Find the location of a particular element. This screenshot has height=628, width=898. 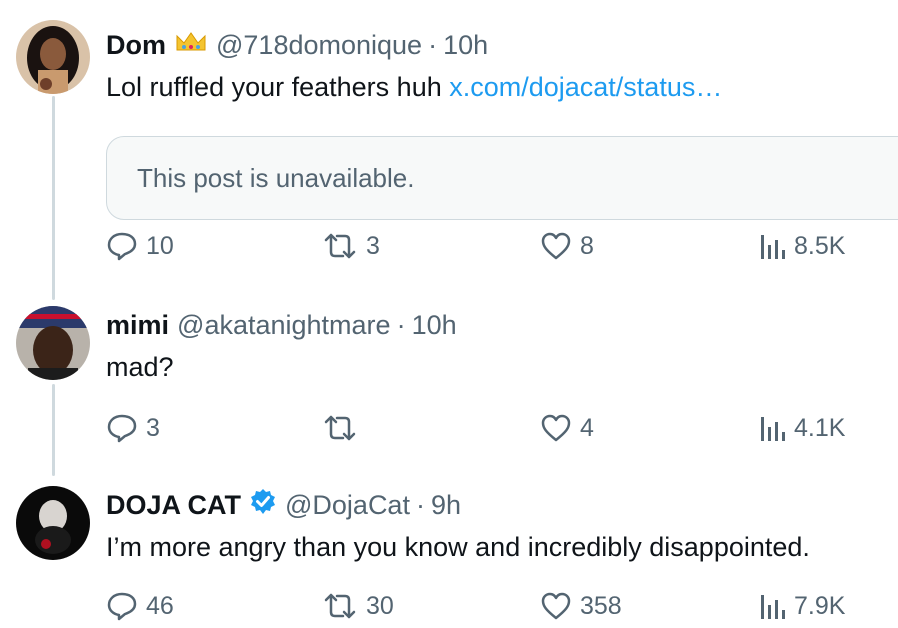

tweet-body: Lol ruffled your feathers huh is located at coordinates (278, 87).